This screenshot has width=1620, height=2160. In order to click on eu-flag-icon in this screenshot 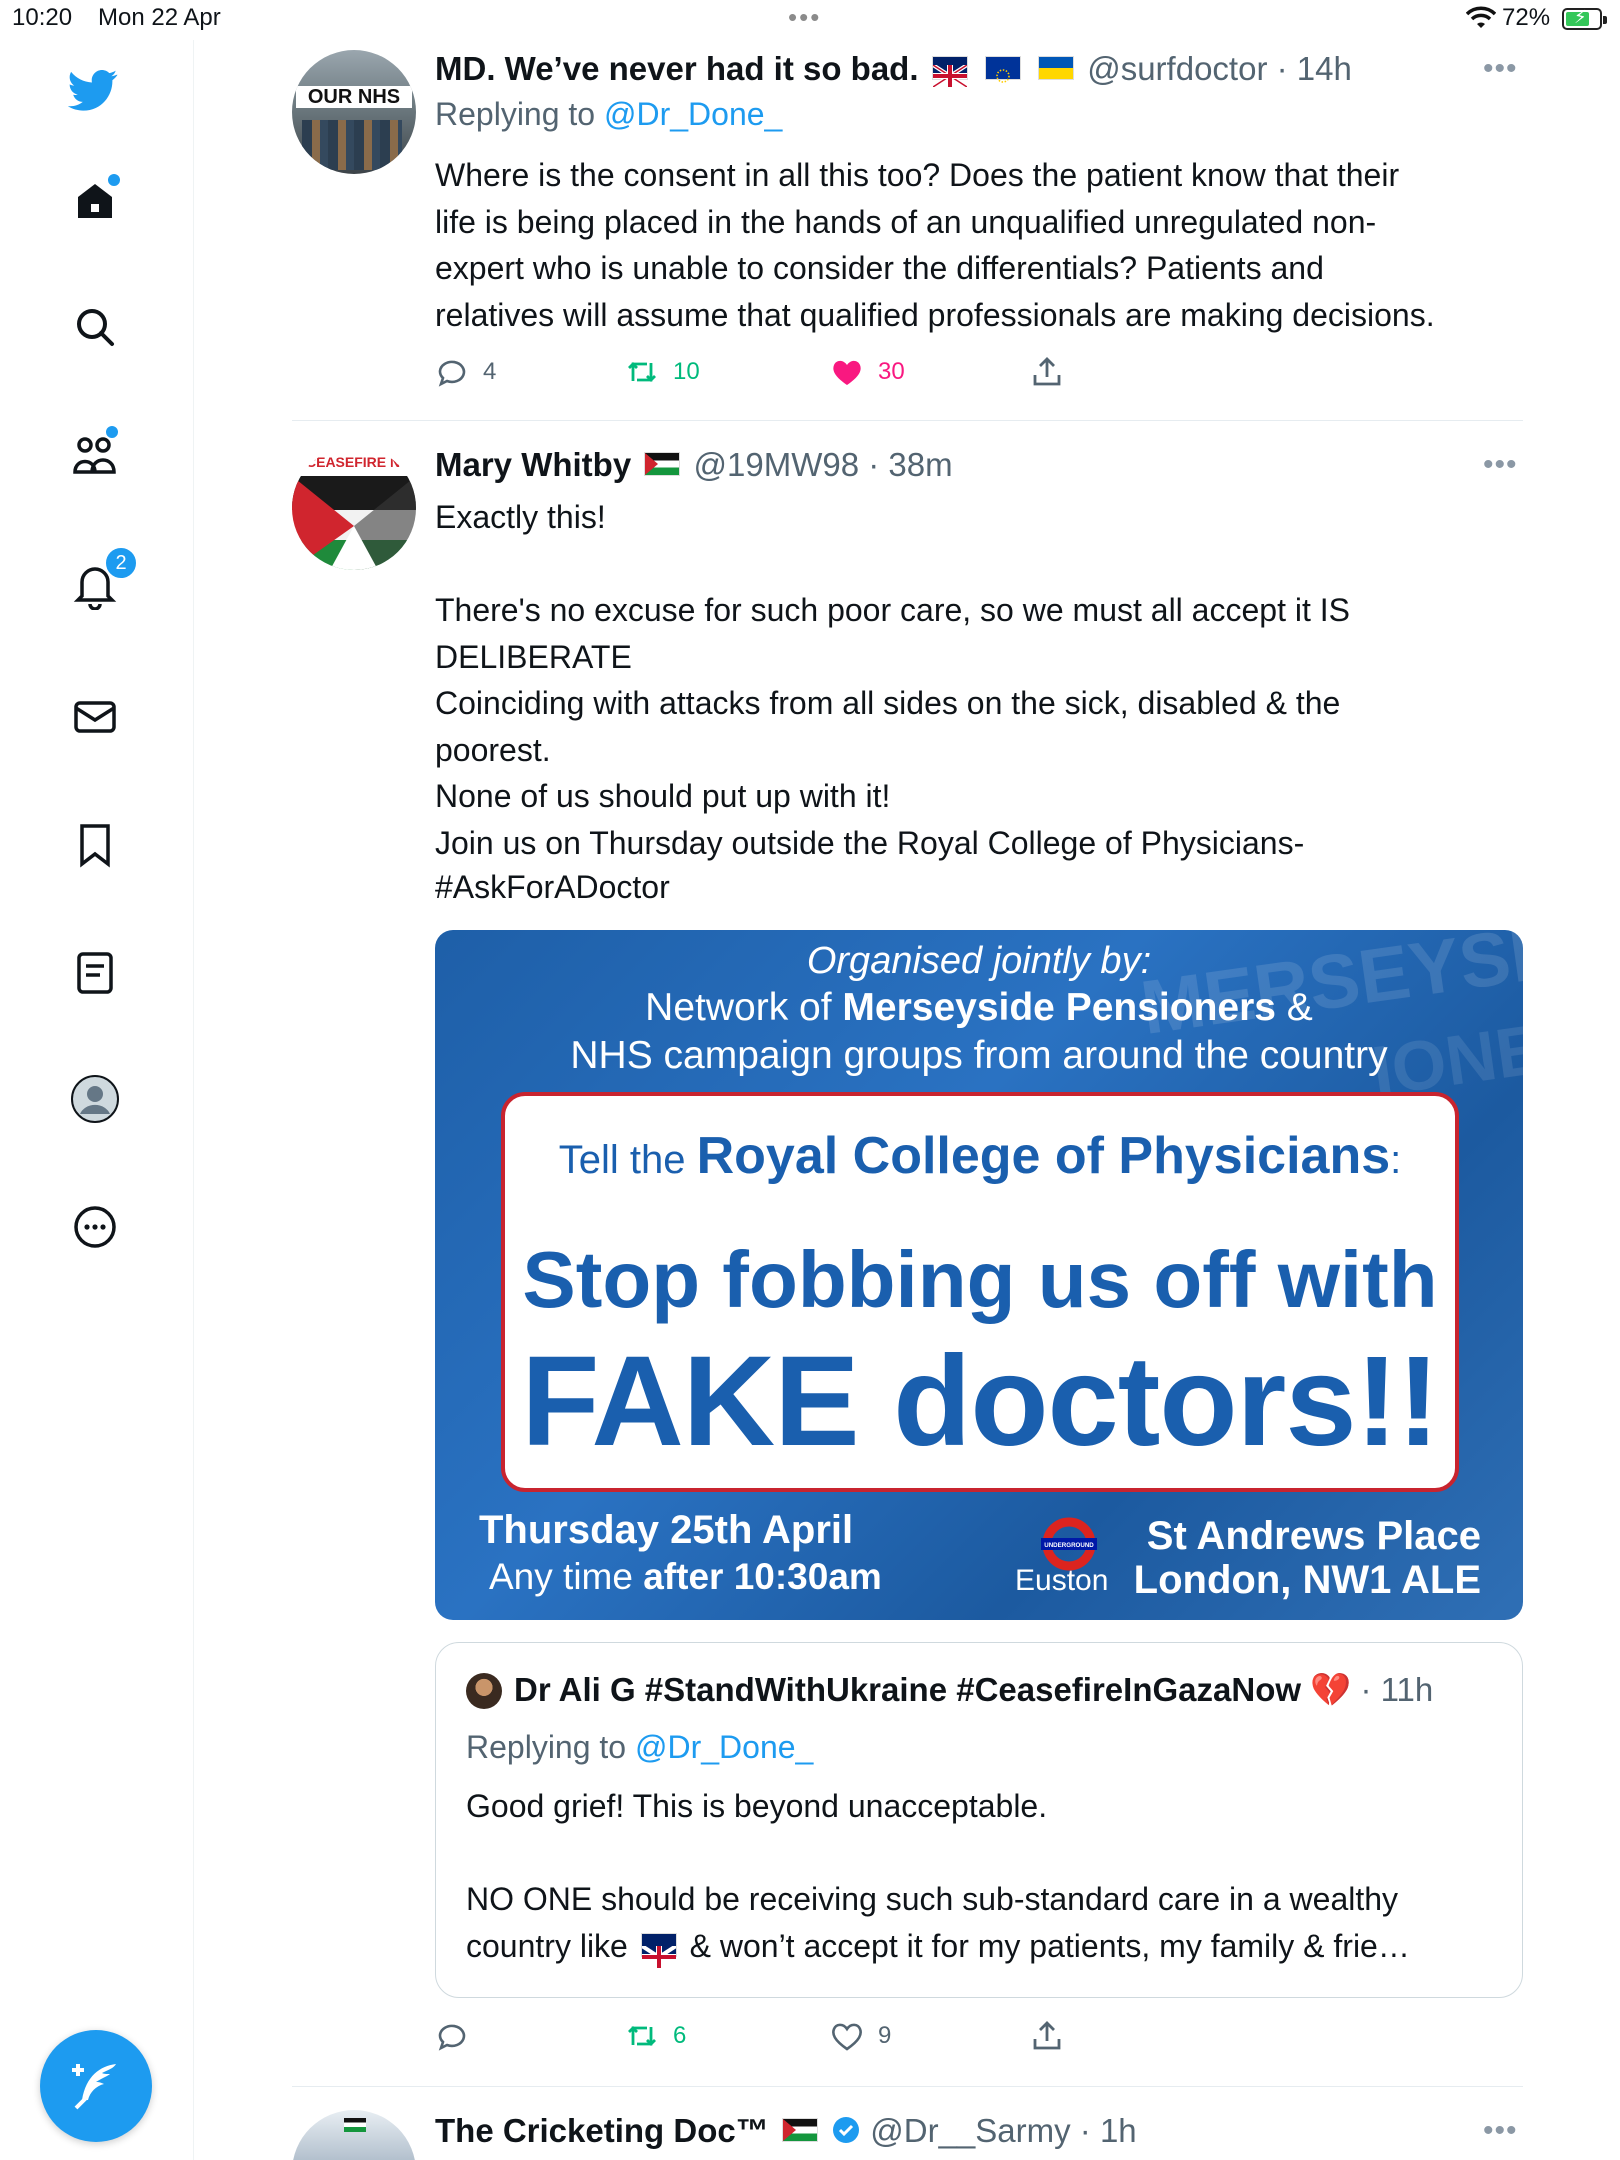, I will do `click(1002, 70)`.